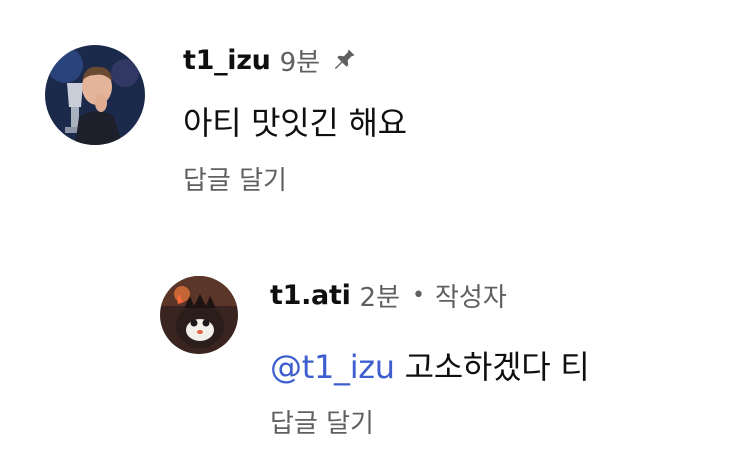 Image resolution: width=735 pixels, height=468 pixels. I want to click on comment-timestamp: 2분, so click(380, 295).